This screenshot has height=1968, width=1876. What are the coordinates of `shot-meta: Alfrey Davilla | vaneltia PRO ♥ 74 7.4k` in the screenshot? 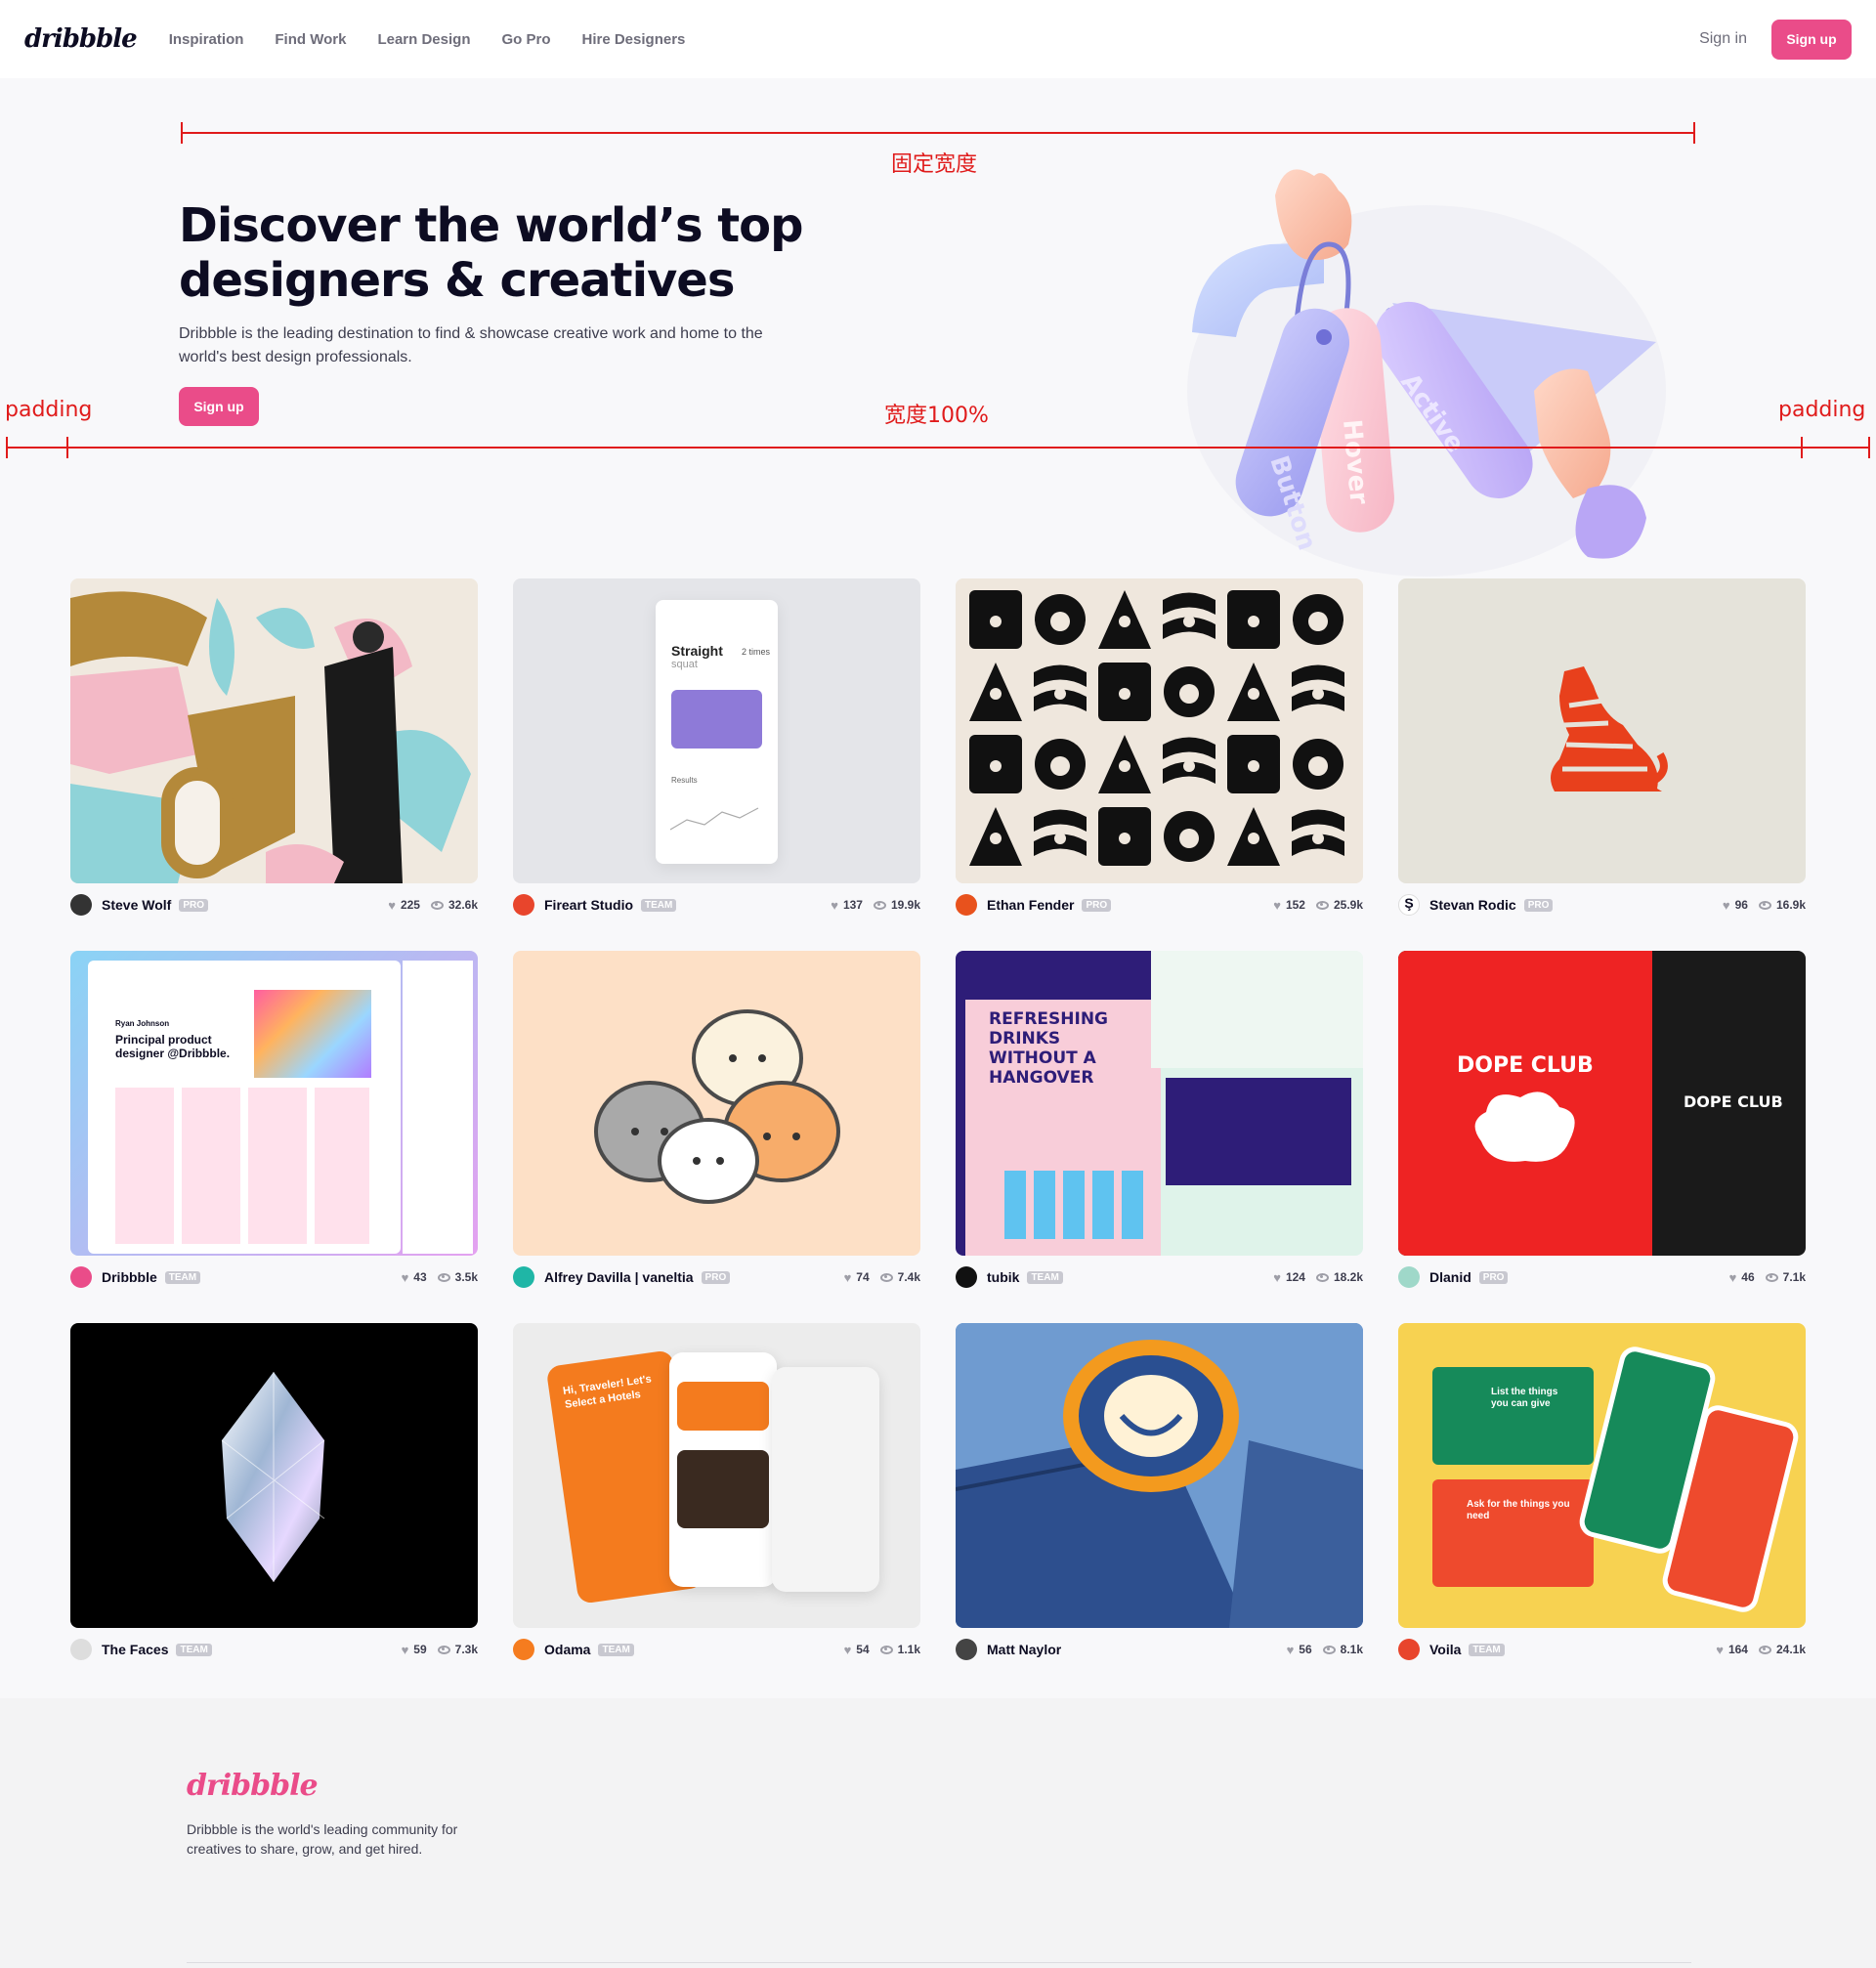 It's located at (716, 1274).